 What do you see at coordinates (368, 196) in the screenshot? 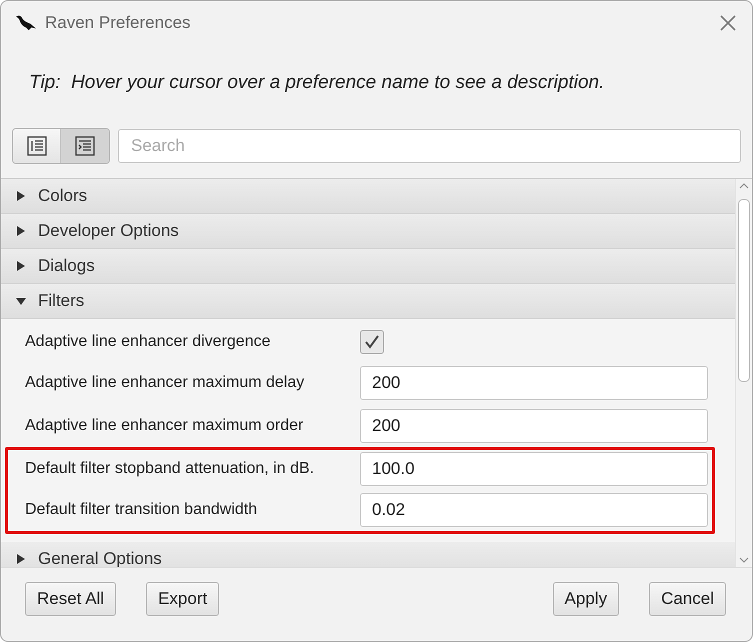
I see `section-header: Colors` at bounding box center [368, 196].